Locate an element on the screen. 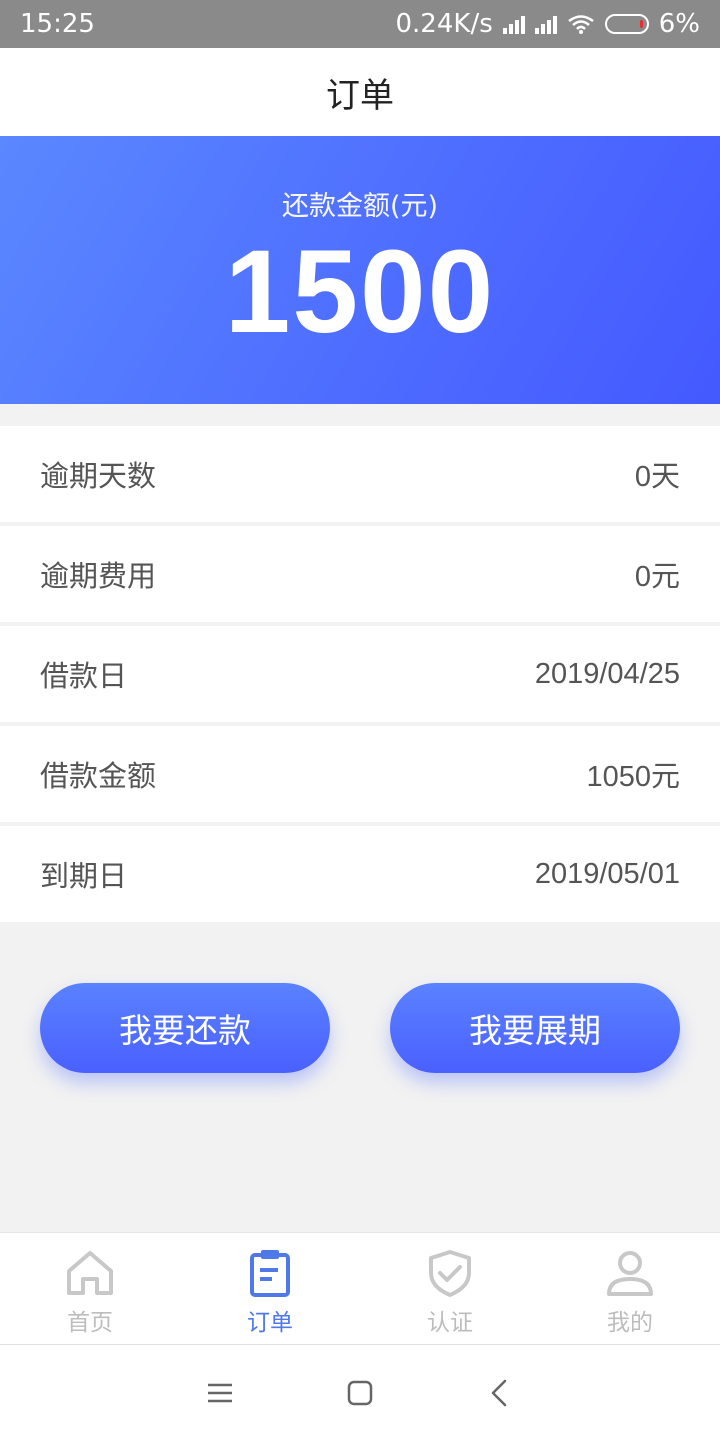  tab-label: 认证 is located at coordinates (450, 1323).